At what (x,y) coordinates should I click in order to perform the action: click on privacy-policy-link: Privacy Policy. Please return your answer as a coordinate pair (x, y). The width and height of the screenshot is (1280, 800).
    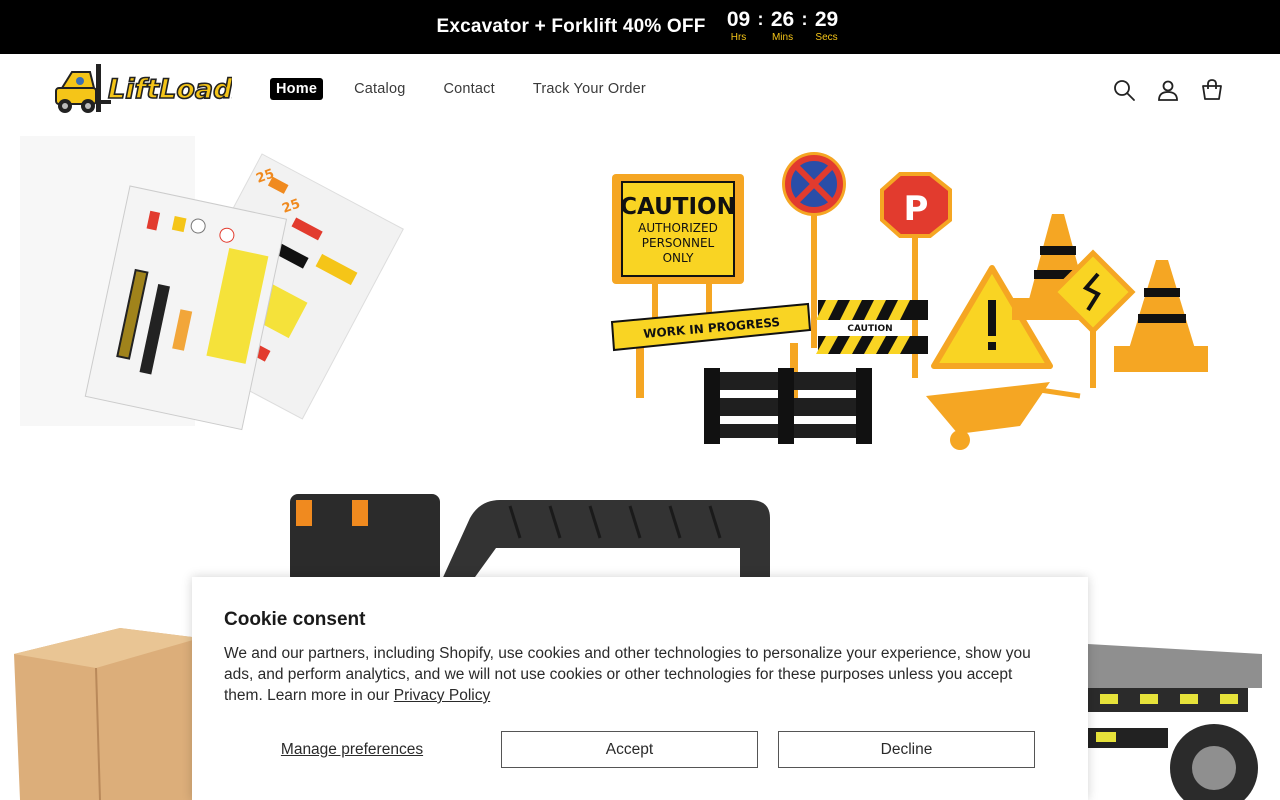
    Looking at the image, I should click on (442, 695).